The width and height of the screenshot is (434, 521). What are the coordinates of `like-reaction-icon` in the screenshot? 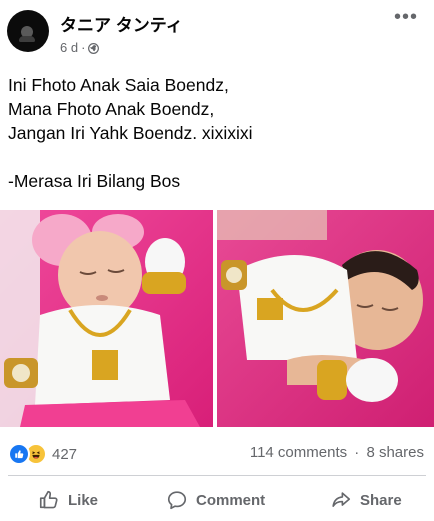 It's located at (19, 454).